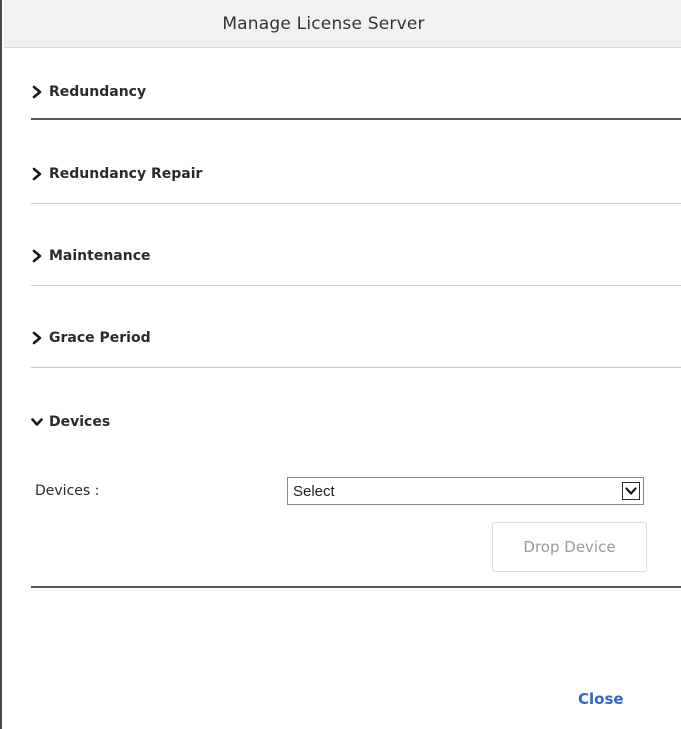 The image size is (681, 729). Describe the element at coordinates (126, 174) in the screenshot. I see `section-label: Redundancy Repair` at that location.